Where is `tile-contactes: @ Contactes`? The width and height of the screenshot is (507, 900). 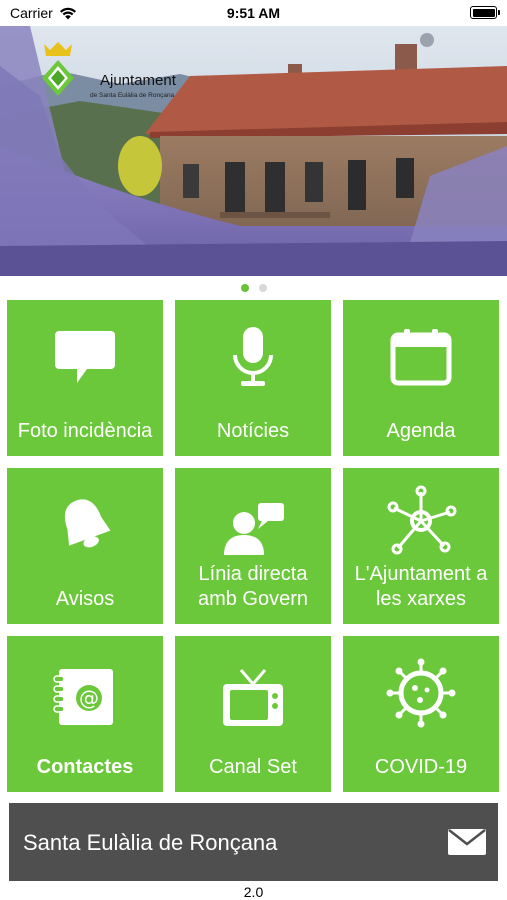 tile-contactes: @ Contactes is located at coordinates (85, 714).